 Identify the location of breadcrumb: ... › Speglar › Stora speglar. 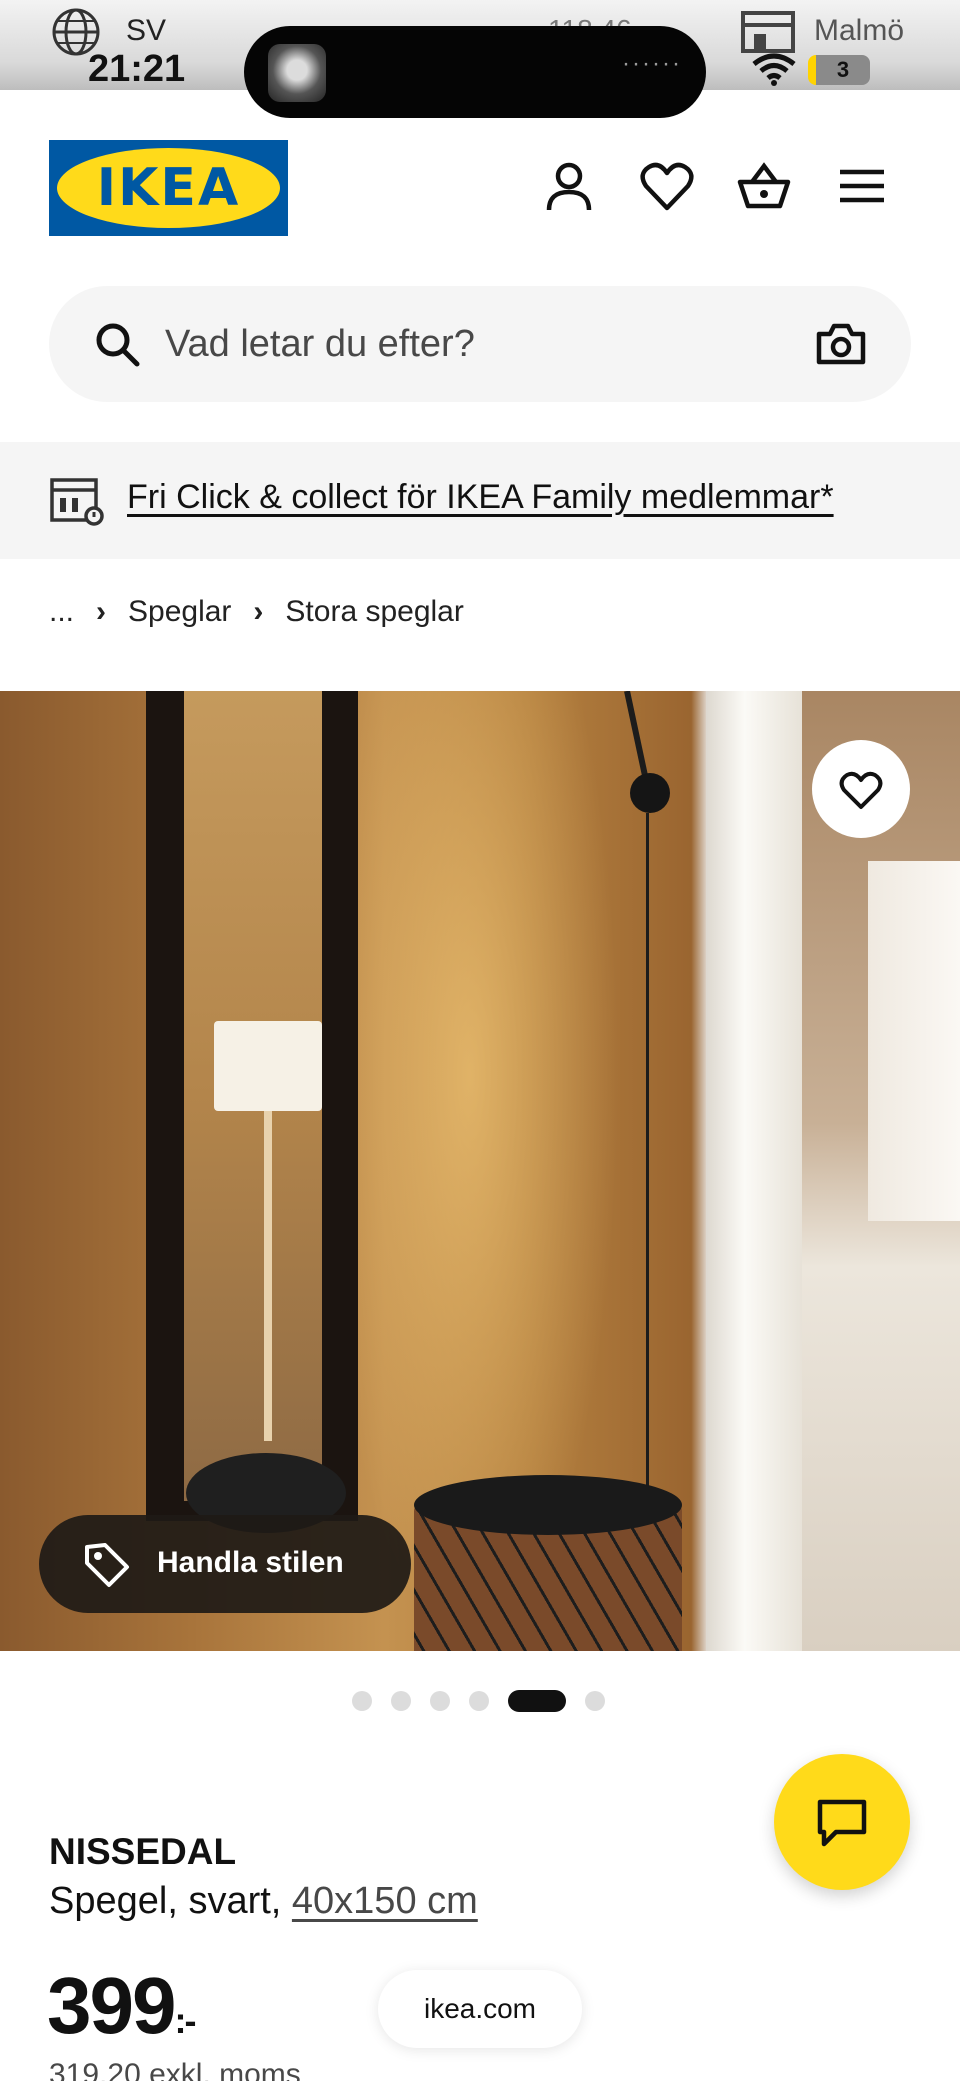
(256, 612).